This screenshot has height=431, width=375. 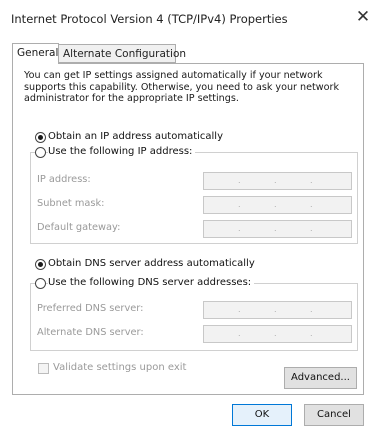 I want to click on use-following-ip-radio, so click(x=40, y=152).